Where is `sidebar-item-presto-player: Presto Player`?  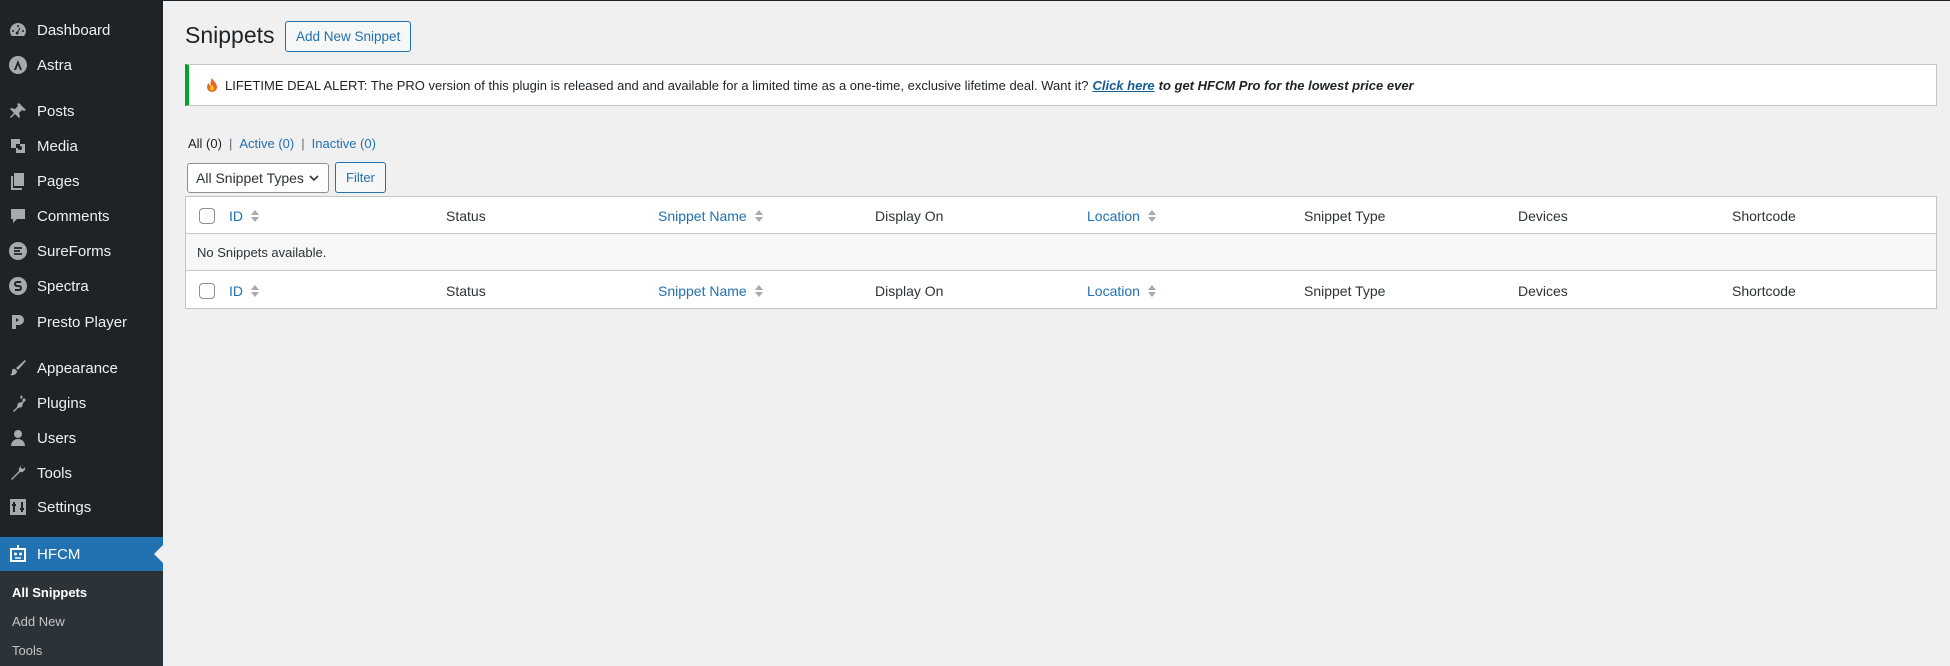
sidebar-item-presto-player: Presto Player is located at coordinates (81, 322).